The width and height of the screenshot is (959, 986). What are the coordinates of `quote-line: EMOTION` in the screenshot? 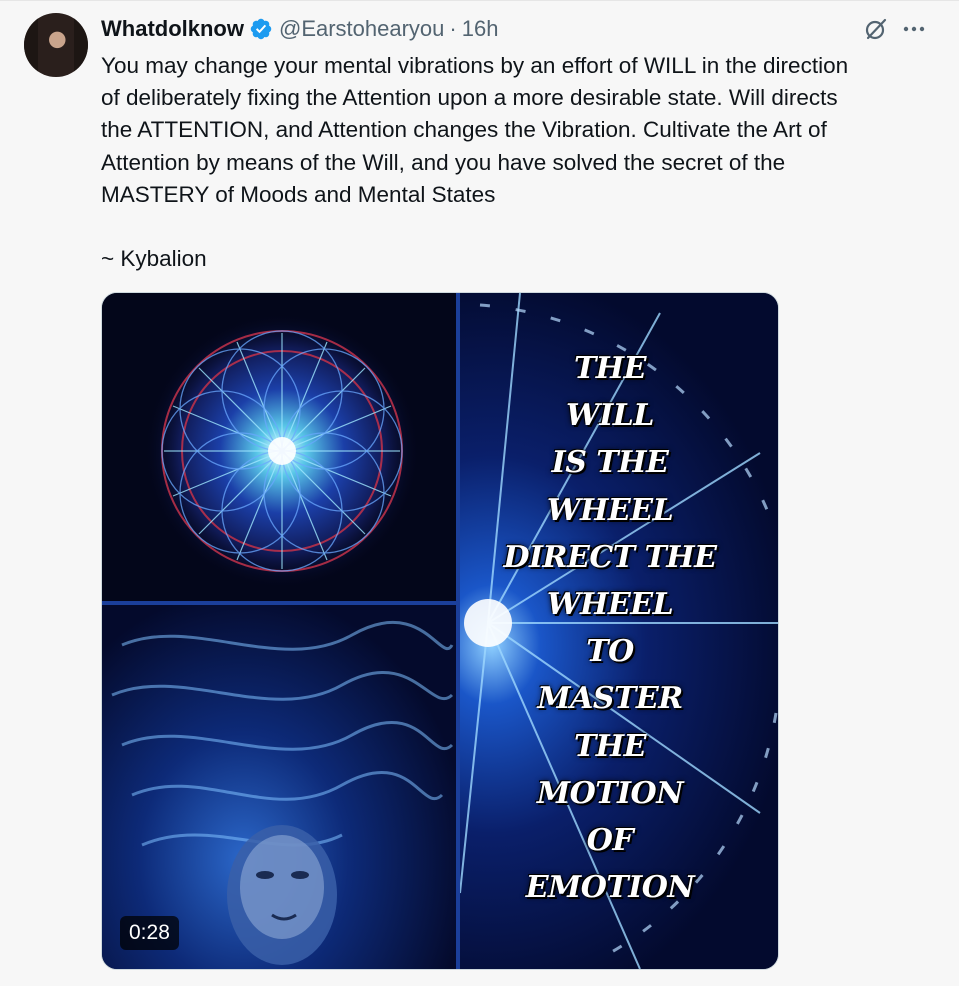 It's located at (610, 888).